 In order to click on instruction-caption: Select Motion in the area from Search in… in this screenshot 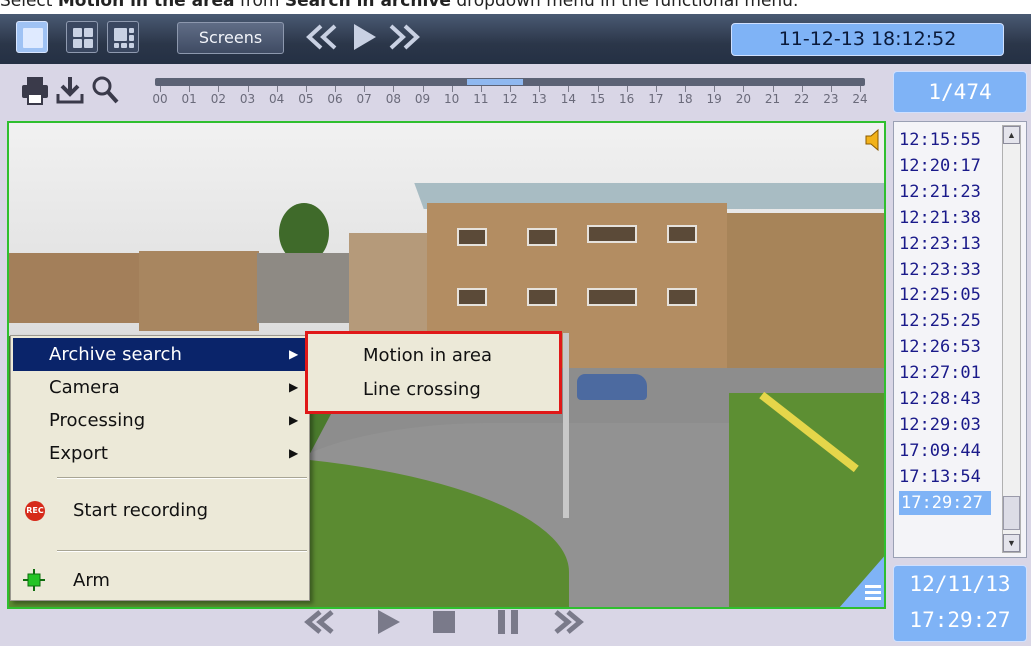, I will do `click(515, 6)`.